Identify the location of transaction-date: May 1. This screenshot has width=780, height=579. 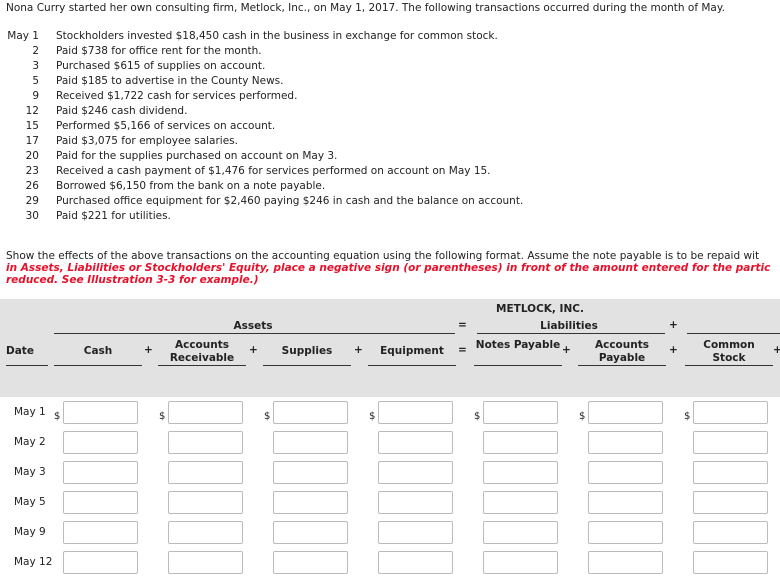
(23, 36).